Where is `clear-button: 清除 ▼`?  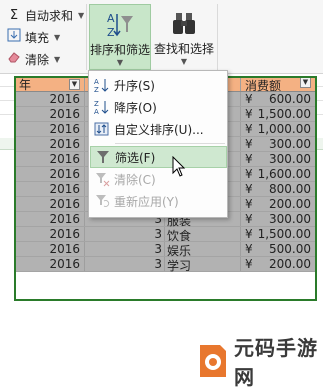
clear-button: 清除 ▼ is located at coordinates (33, 59).